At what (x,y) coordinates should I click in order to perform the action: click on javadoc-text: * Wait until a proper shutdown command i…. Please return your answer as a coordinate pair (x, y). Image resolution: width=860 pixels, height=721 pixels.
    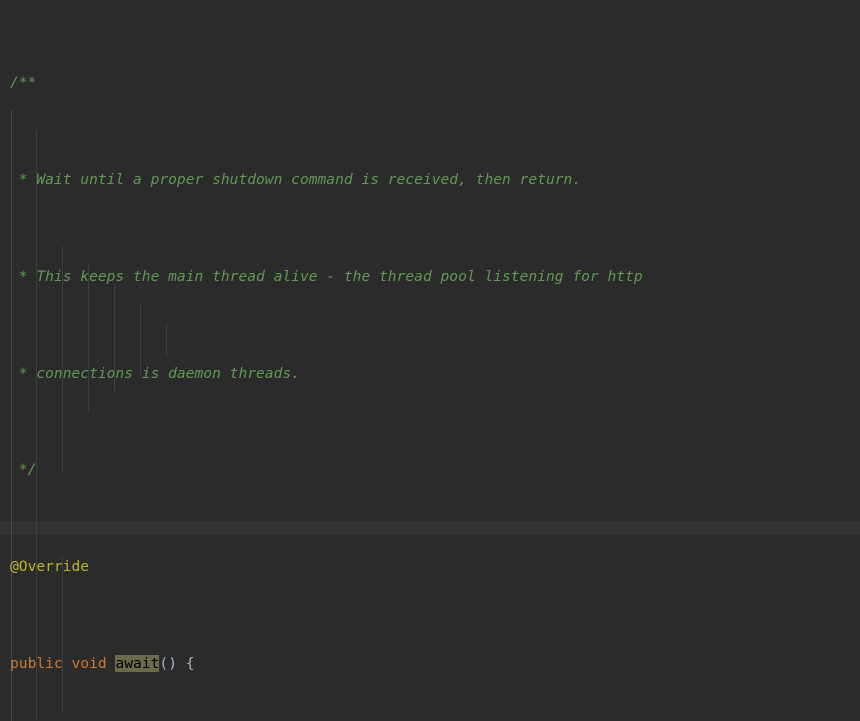
    Looking at the image, I should click on (296, 180).